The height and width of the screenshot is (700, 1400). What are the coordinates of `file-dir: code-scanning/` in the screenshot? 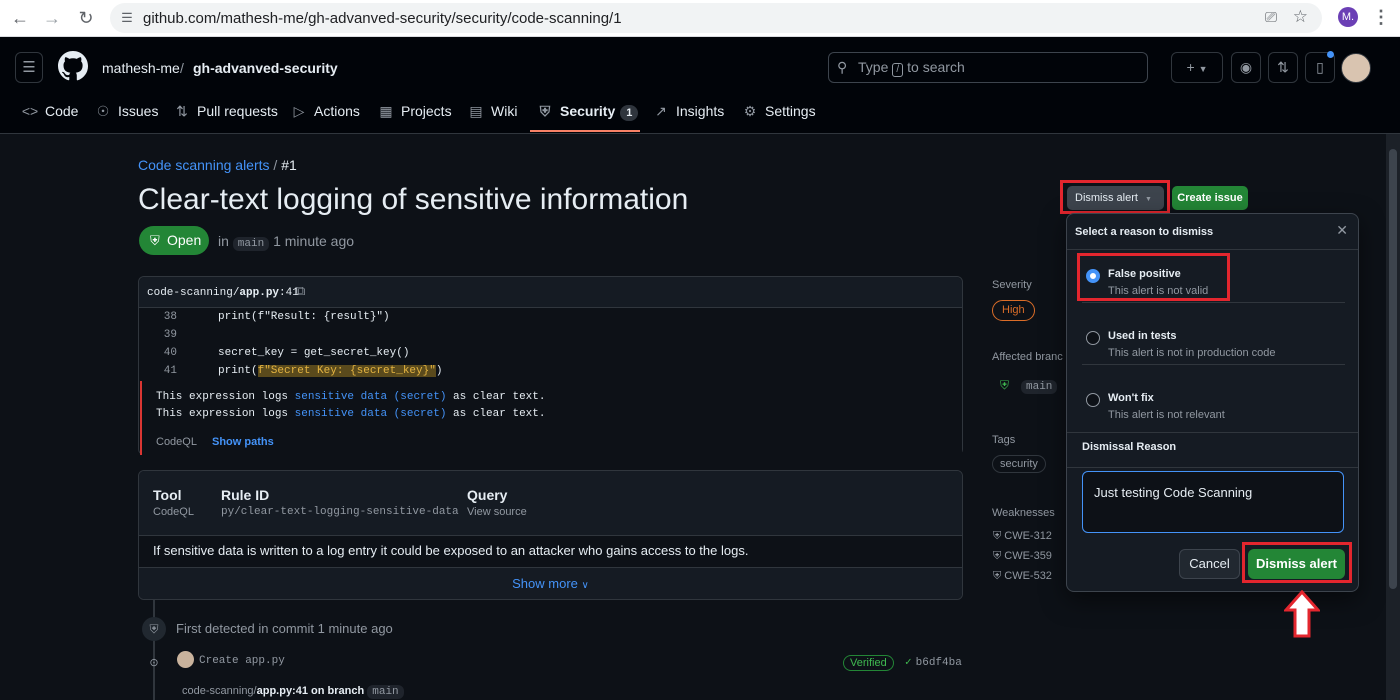 It's located at (193, 293).